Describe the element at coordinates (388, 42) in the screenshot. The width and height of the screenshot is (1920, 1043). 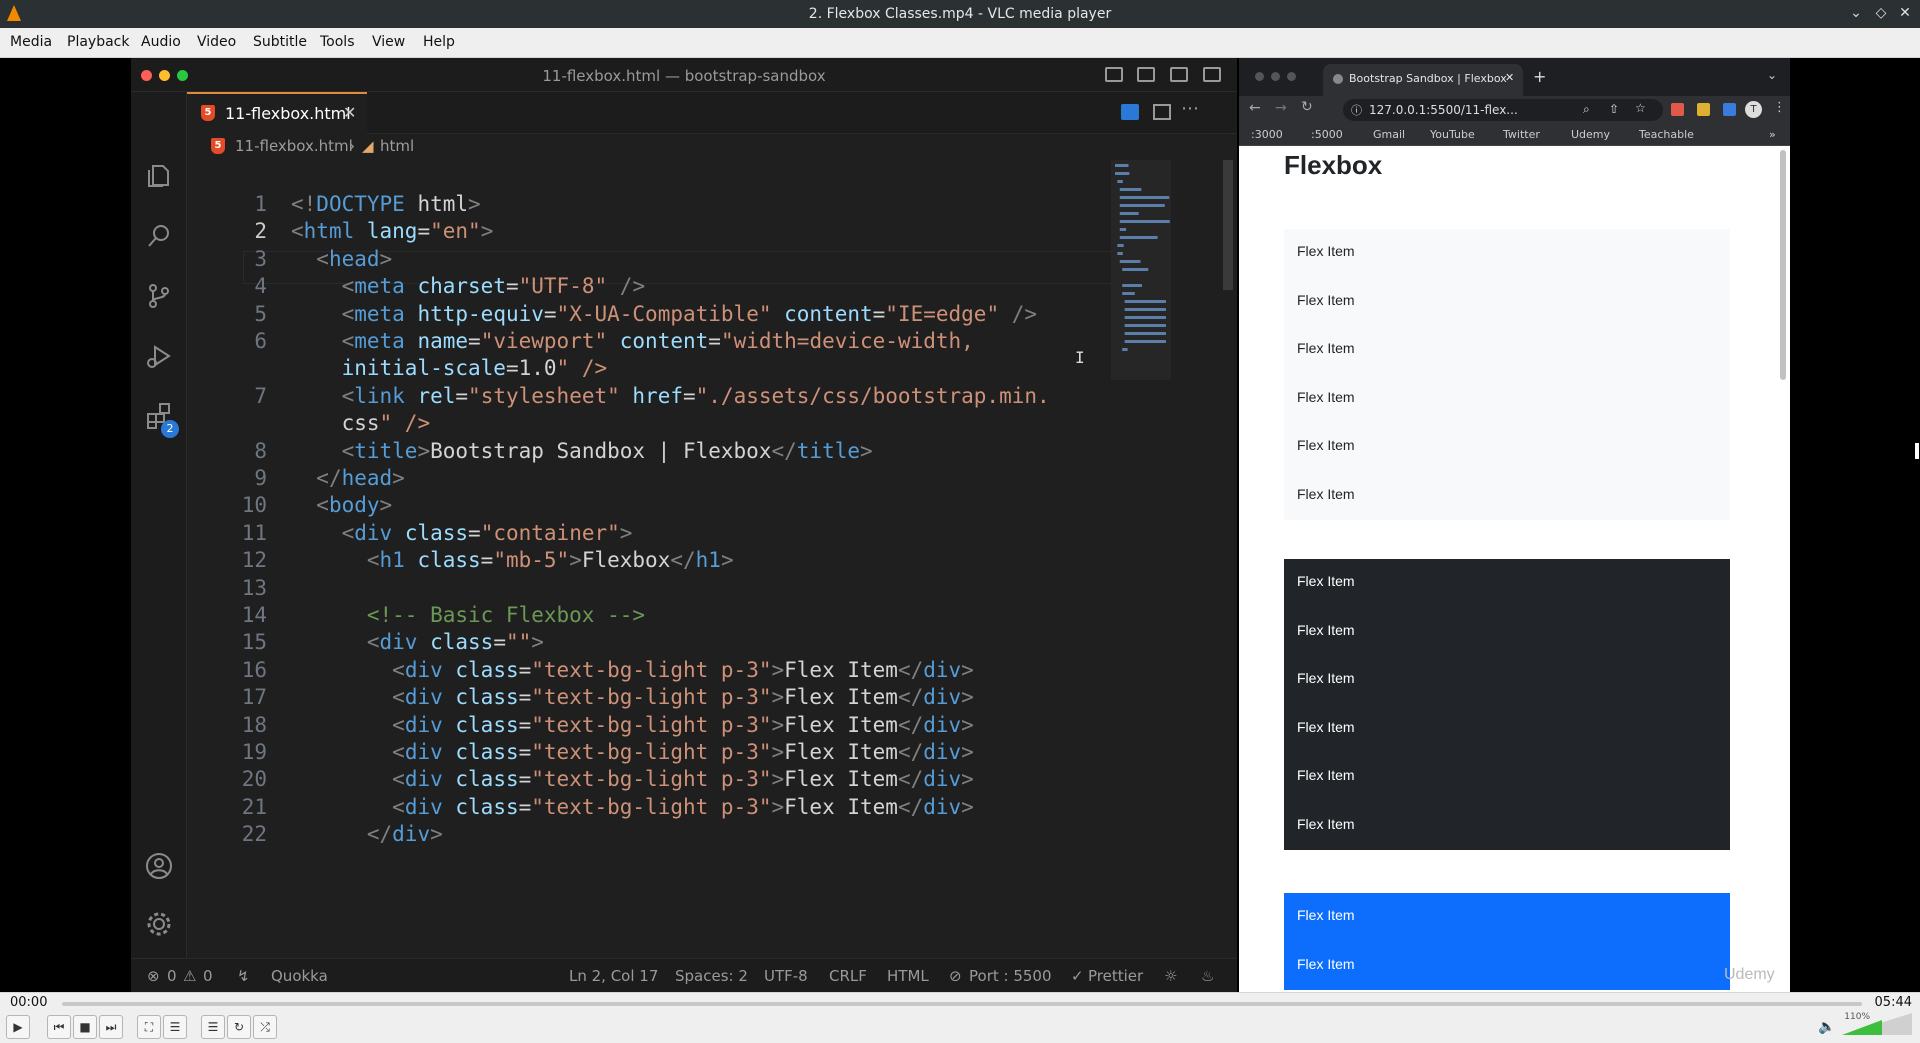
I see `menu-view: View` at that location.